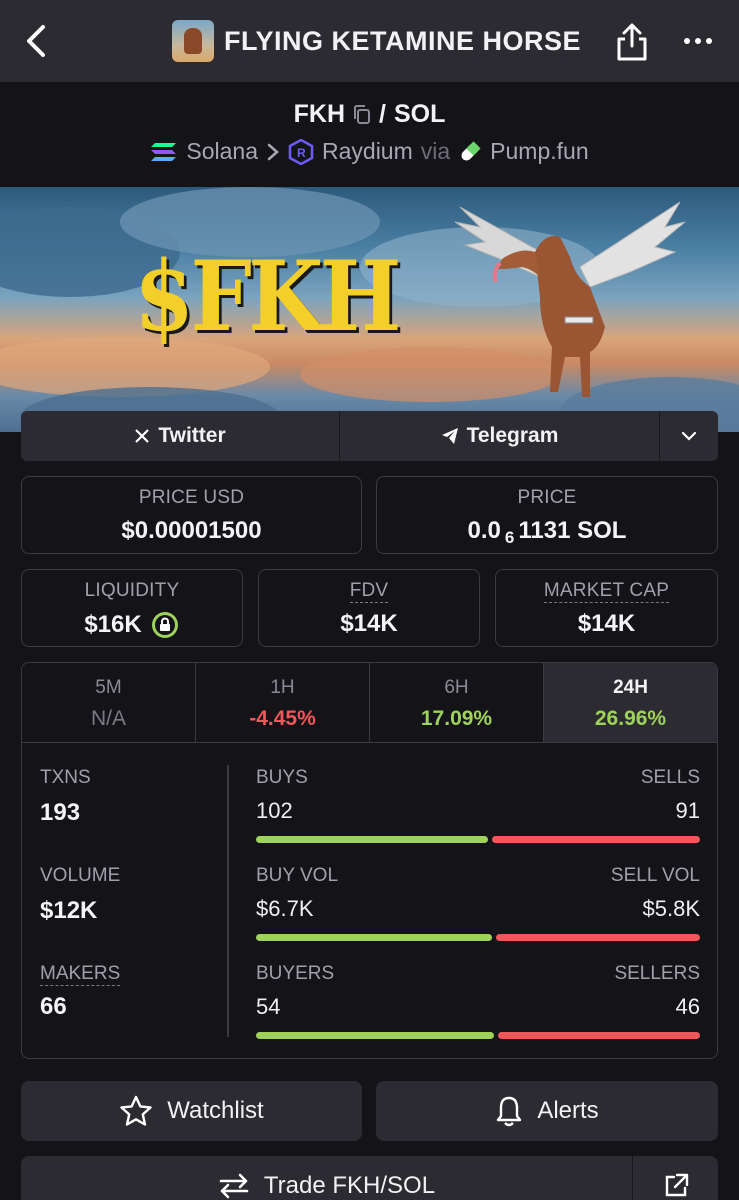 This screenshot has width=739, height=1200. I want to click on launchpad-name: Pump.fun, so click(539, 151).